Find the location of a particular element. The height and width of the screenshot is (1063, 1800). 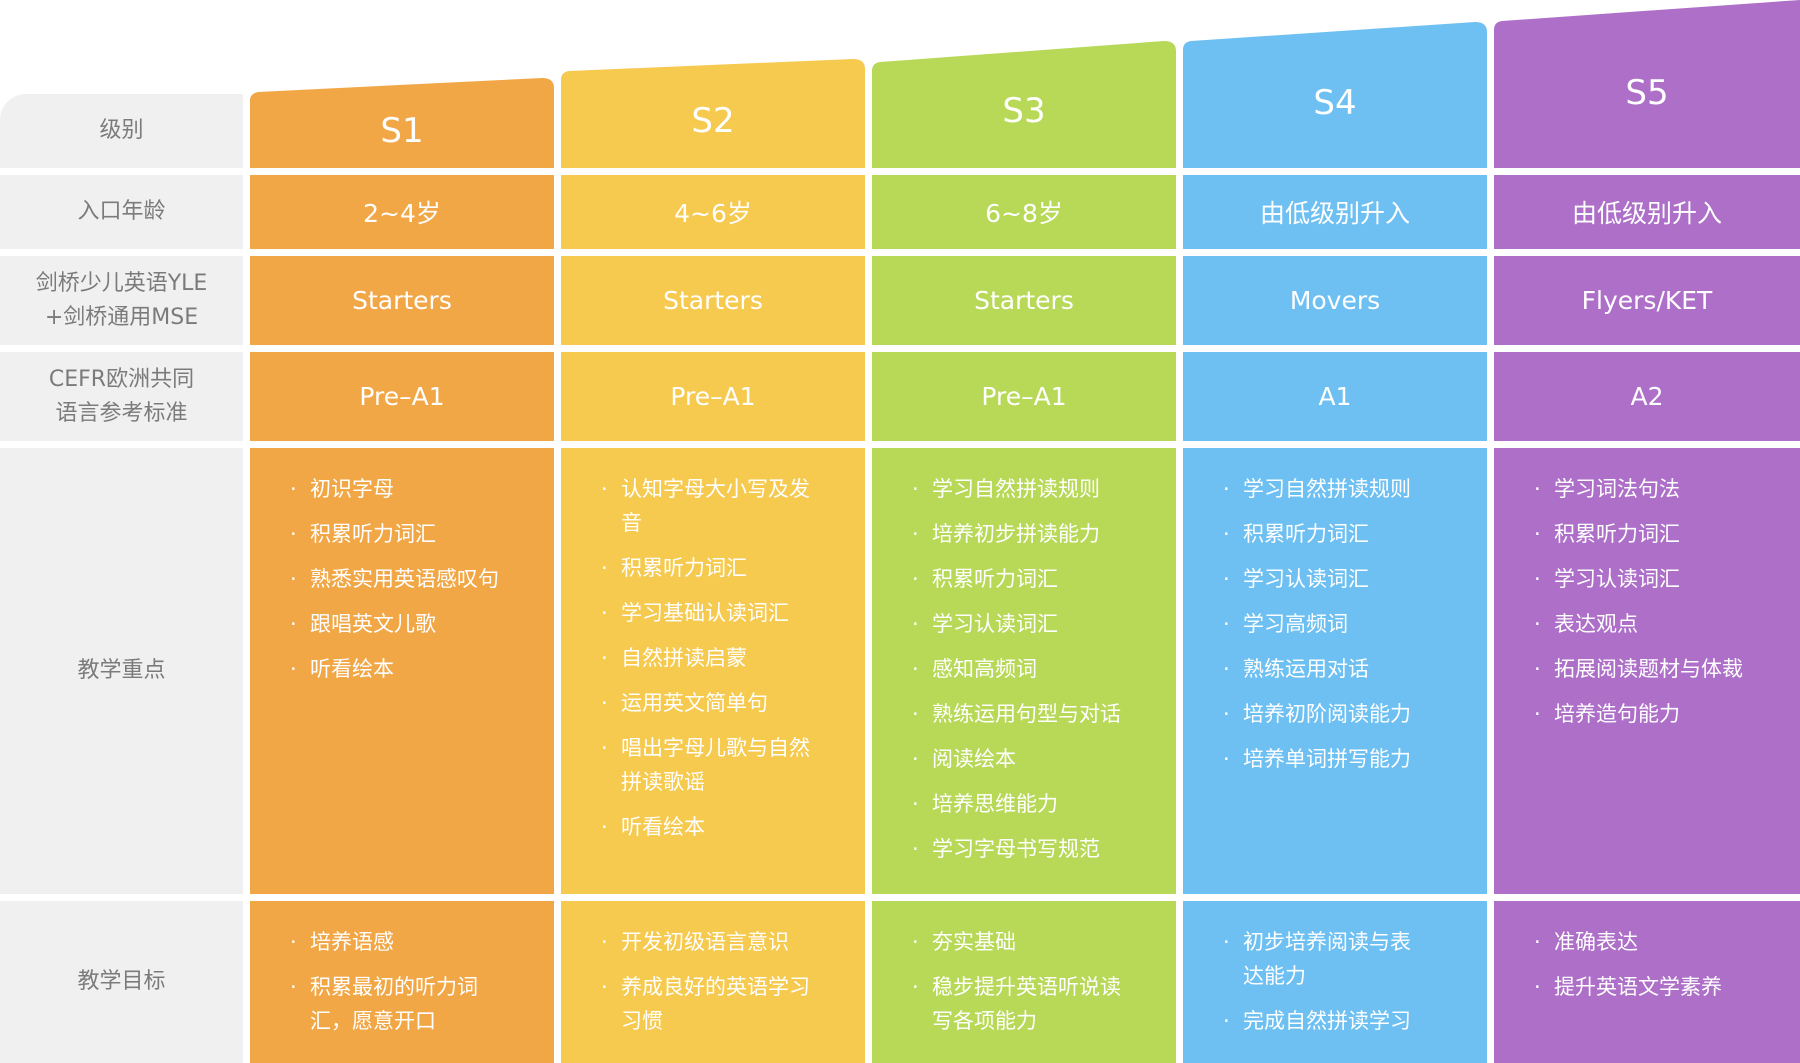

goal-cell-s2: 开发初级语言意识 养成良好的英语学习习惯 is located at coordinates (713, 982).